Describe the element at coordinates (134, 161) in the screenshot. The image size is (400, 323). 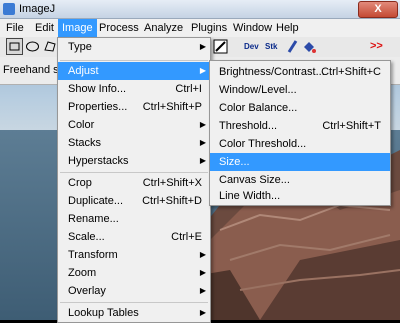
I see `menu-item-hyperstacks: Hyperstacks ▶` at that location.